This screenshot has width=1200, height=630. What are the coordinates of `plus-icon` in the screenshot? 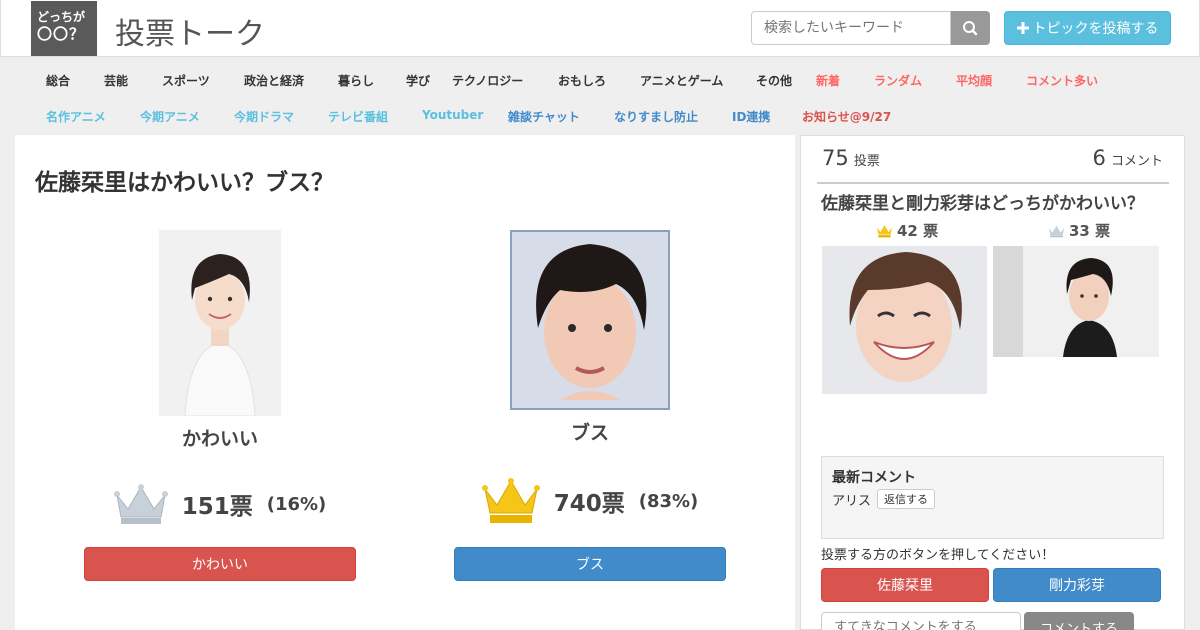 It's located at (1022, 28).